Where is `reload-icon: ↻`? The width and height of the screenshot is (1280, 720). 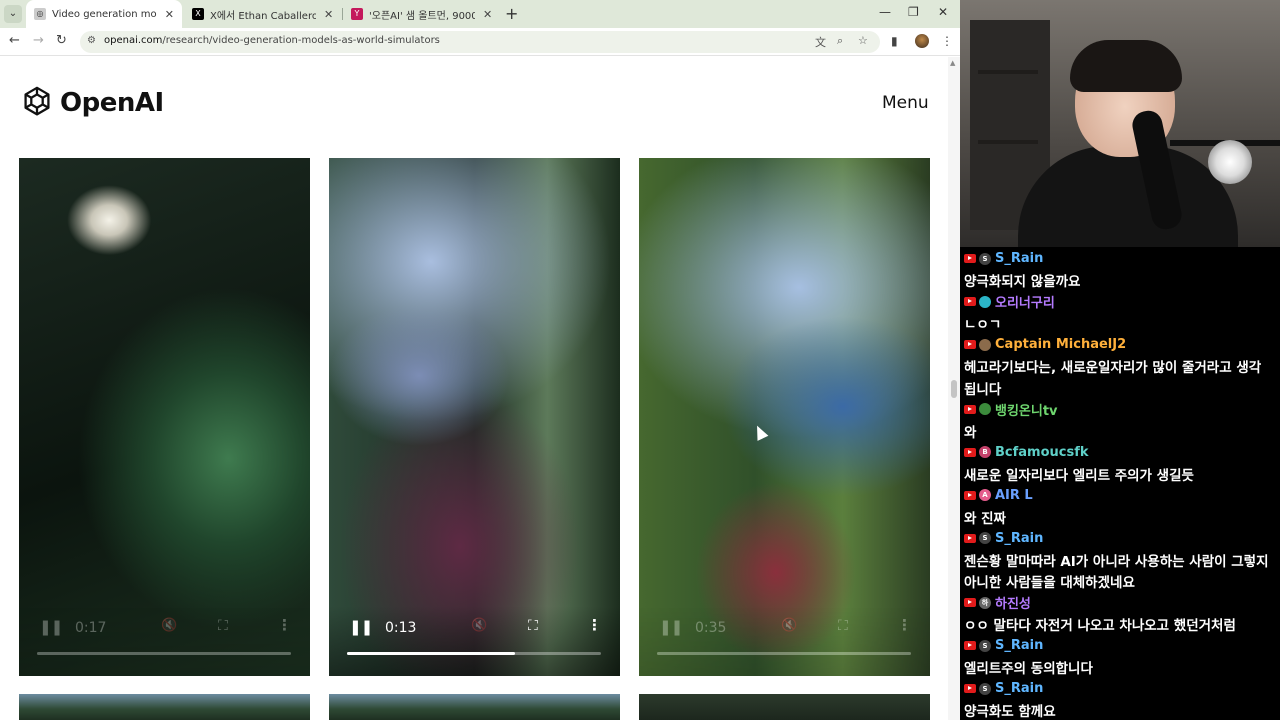 reload-icon: ↻ is located at coordinates (61, 40).